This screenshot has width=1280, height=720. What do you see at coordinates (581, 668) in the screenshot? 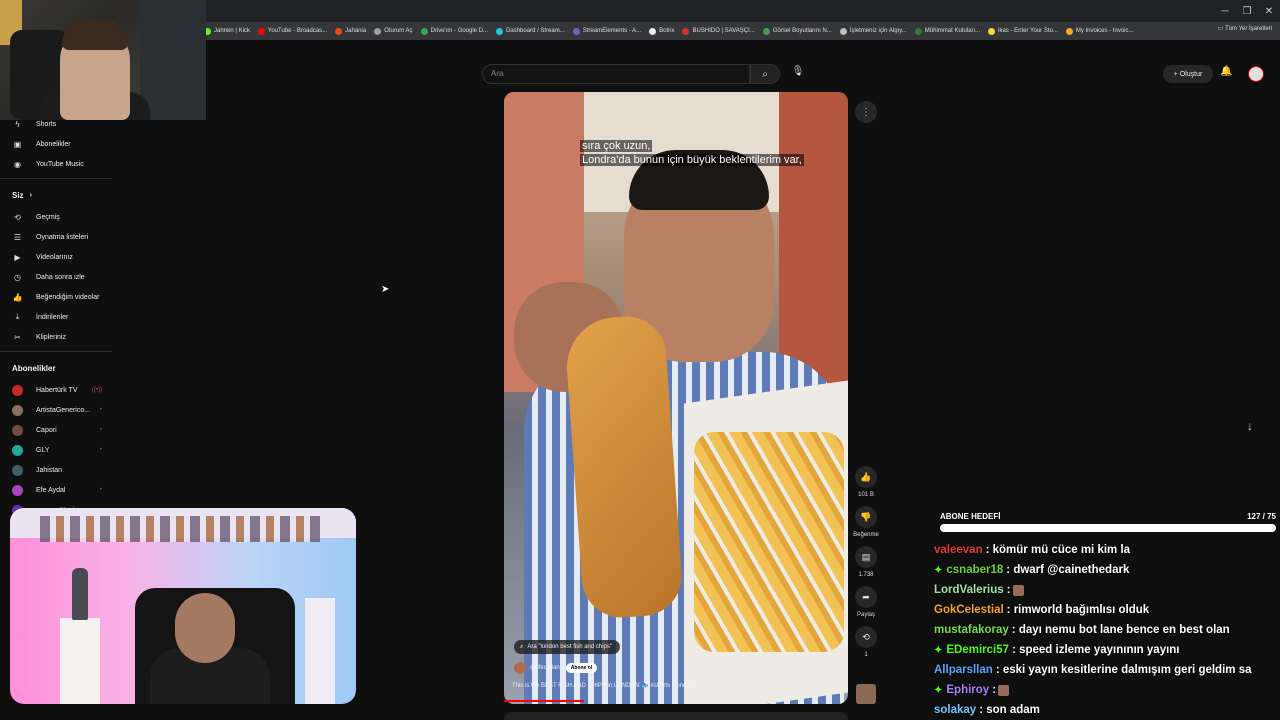
I see `subscribe-button: Abone ol` at bounding box center [581, 668].